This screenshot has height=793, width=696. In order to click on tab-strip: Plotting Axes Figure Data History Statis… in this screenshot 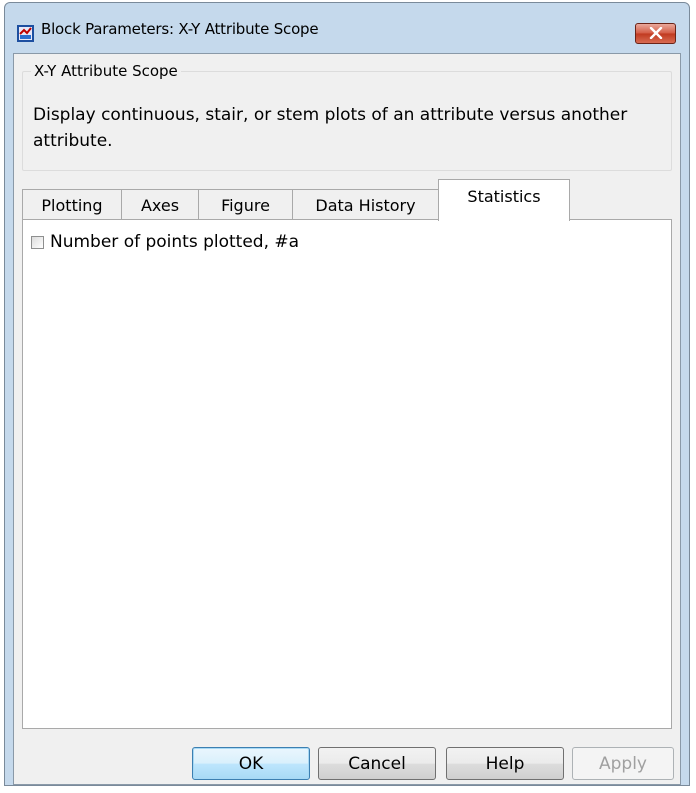, I will do `click(347, 200)`.